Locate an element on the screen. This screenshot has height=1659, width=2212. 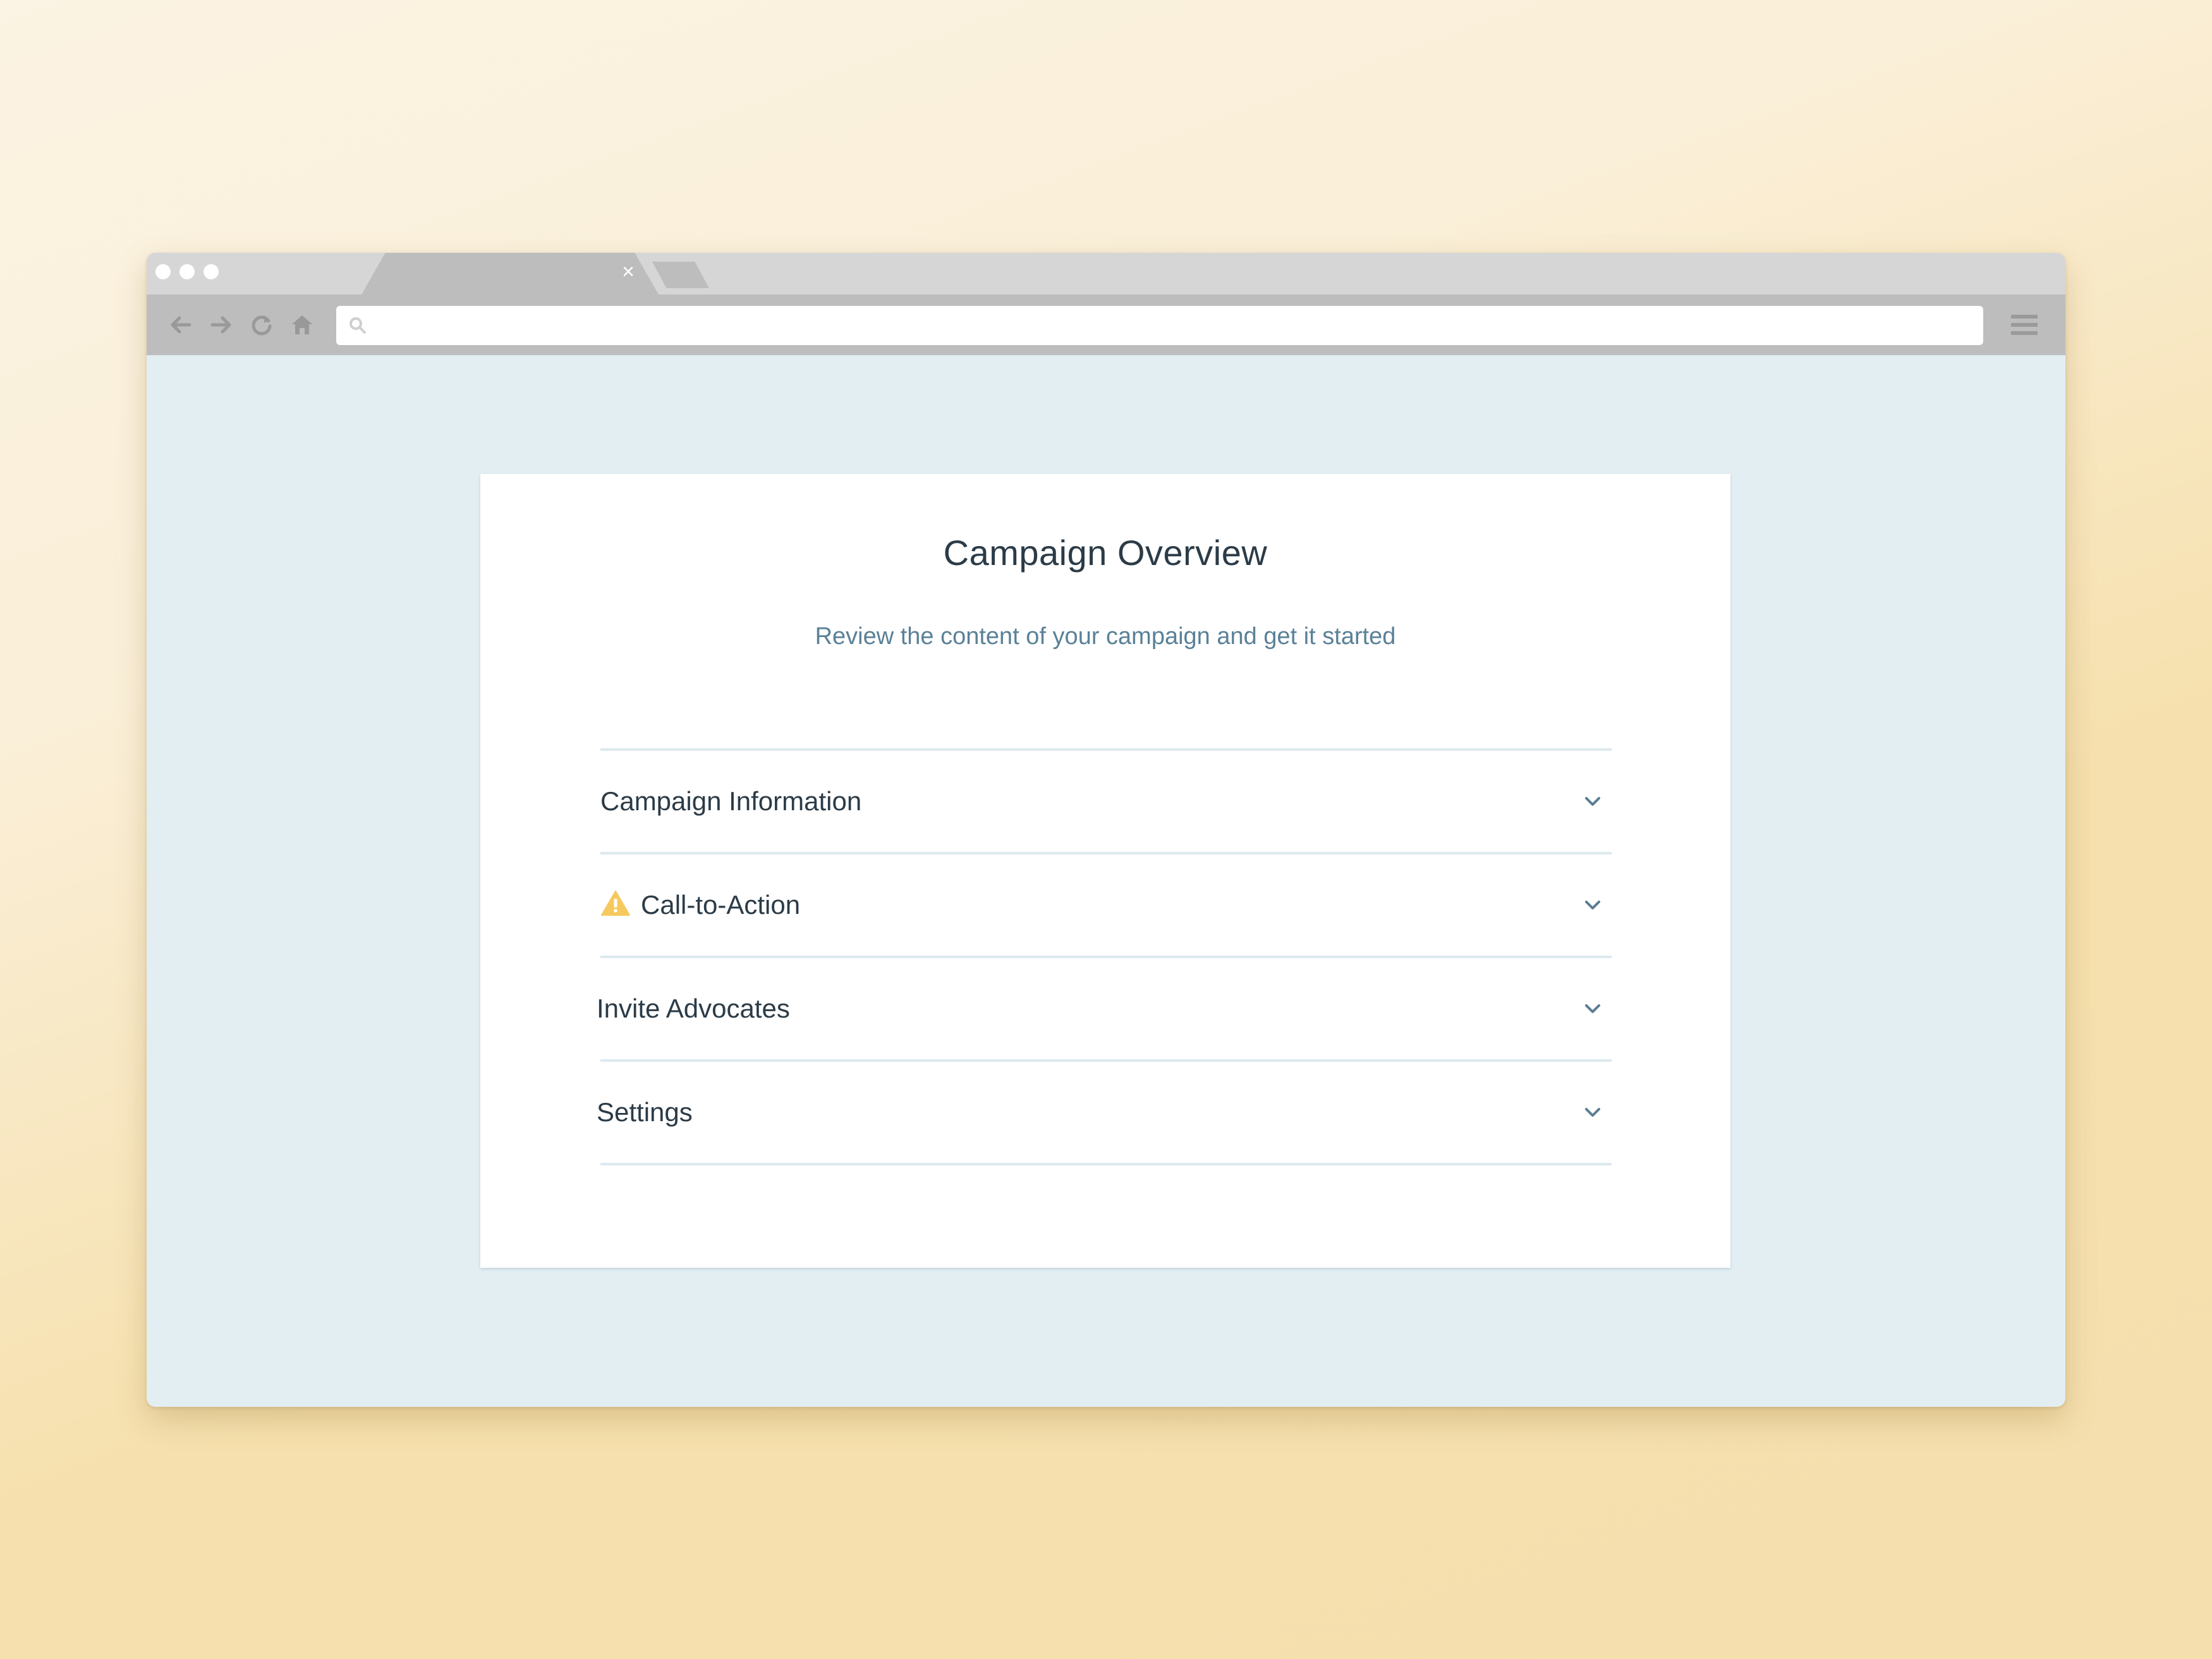
browser-toolbar is located at coordinates (1106, 325).